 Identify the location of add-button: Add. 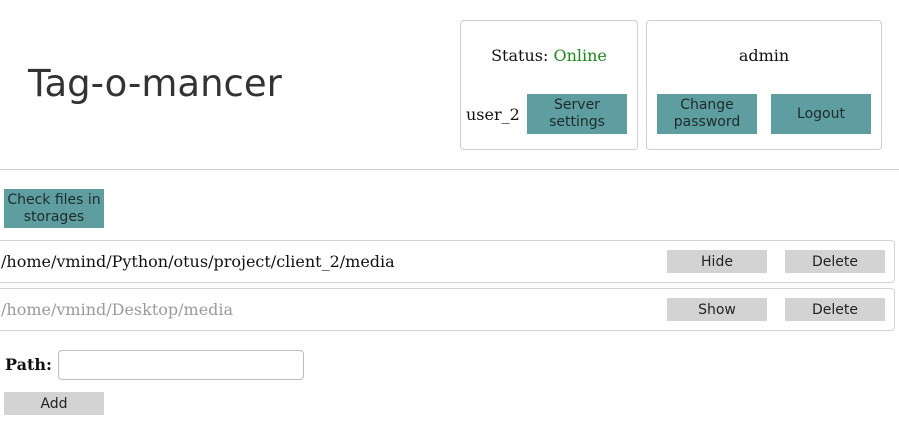
(54, 403).